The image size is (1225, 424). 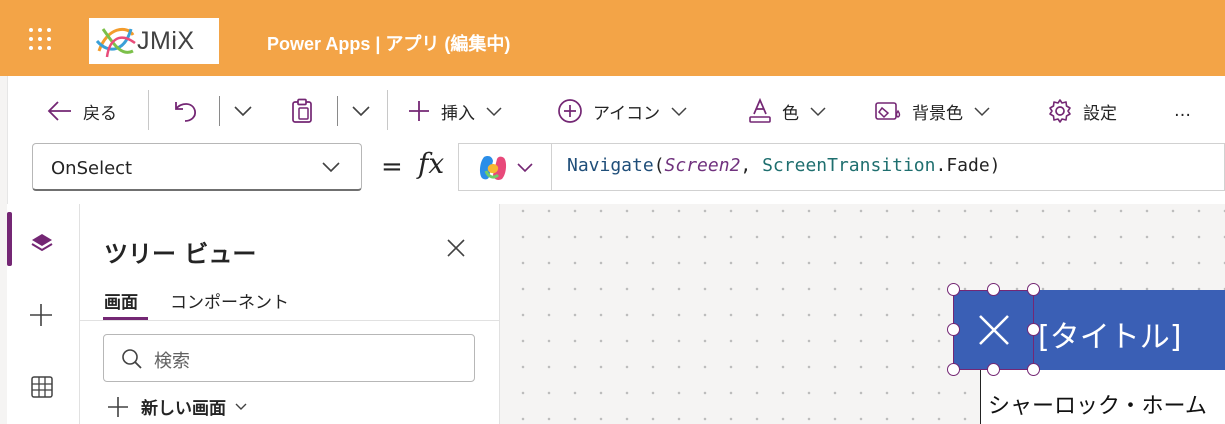 I want to click on jmix-logo: JMiX, so click(x=154, y=41).